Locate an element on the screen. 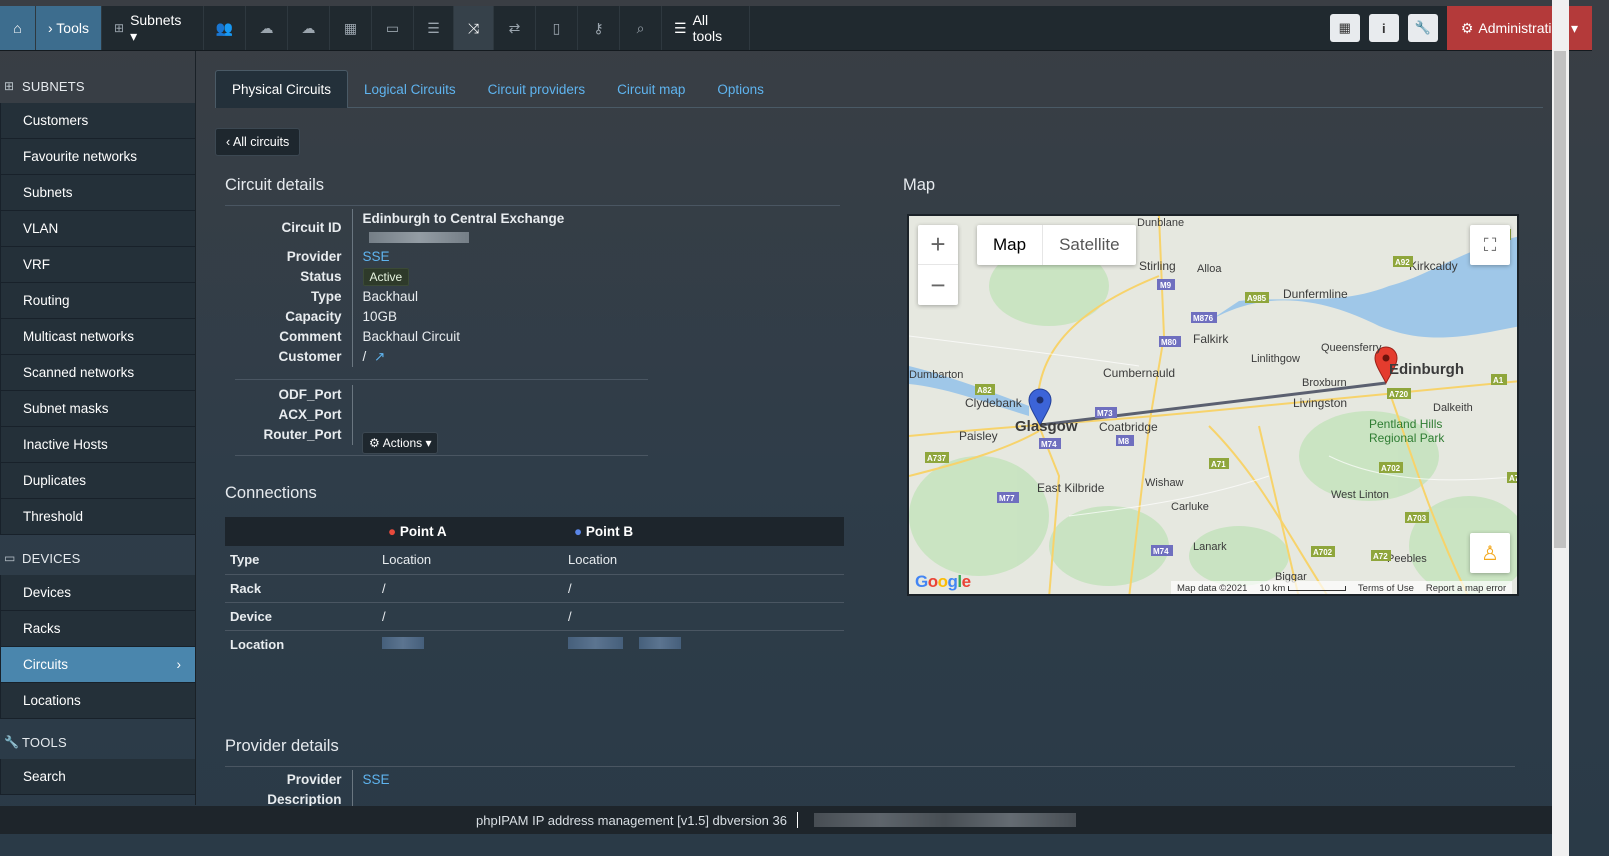 The width and height of the screenshot is (1609, 856). customer-value: / is located at coordinates (364, 356).